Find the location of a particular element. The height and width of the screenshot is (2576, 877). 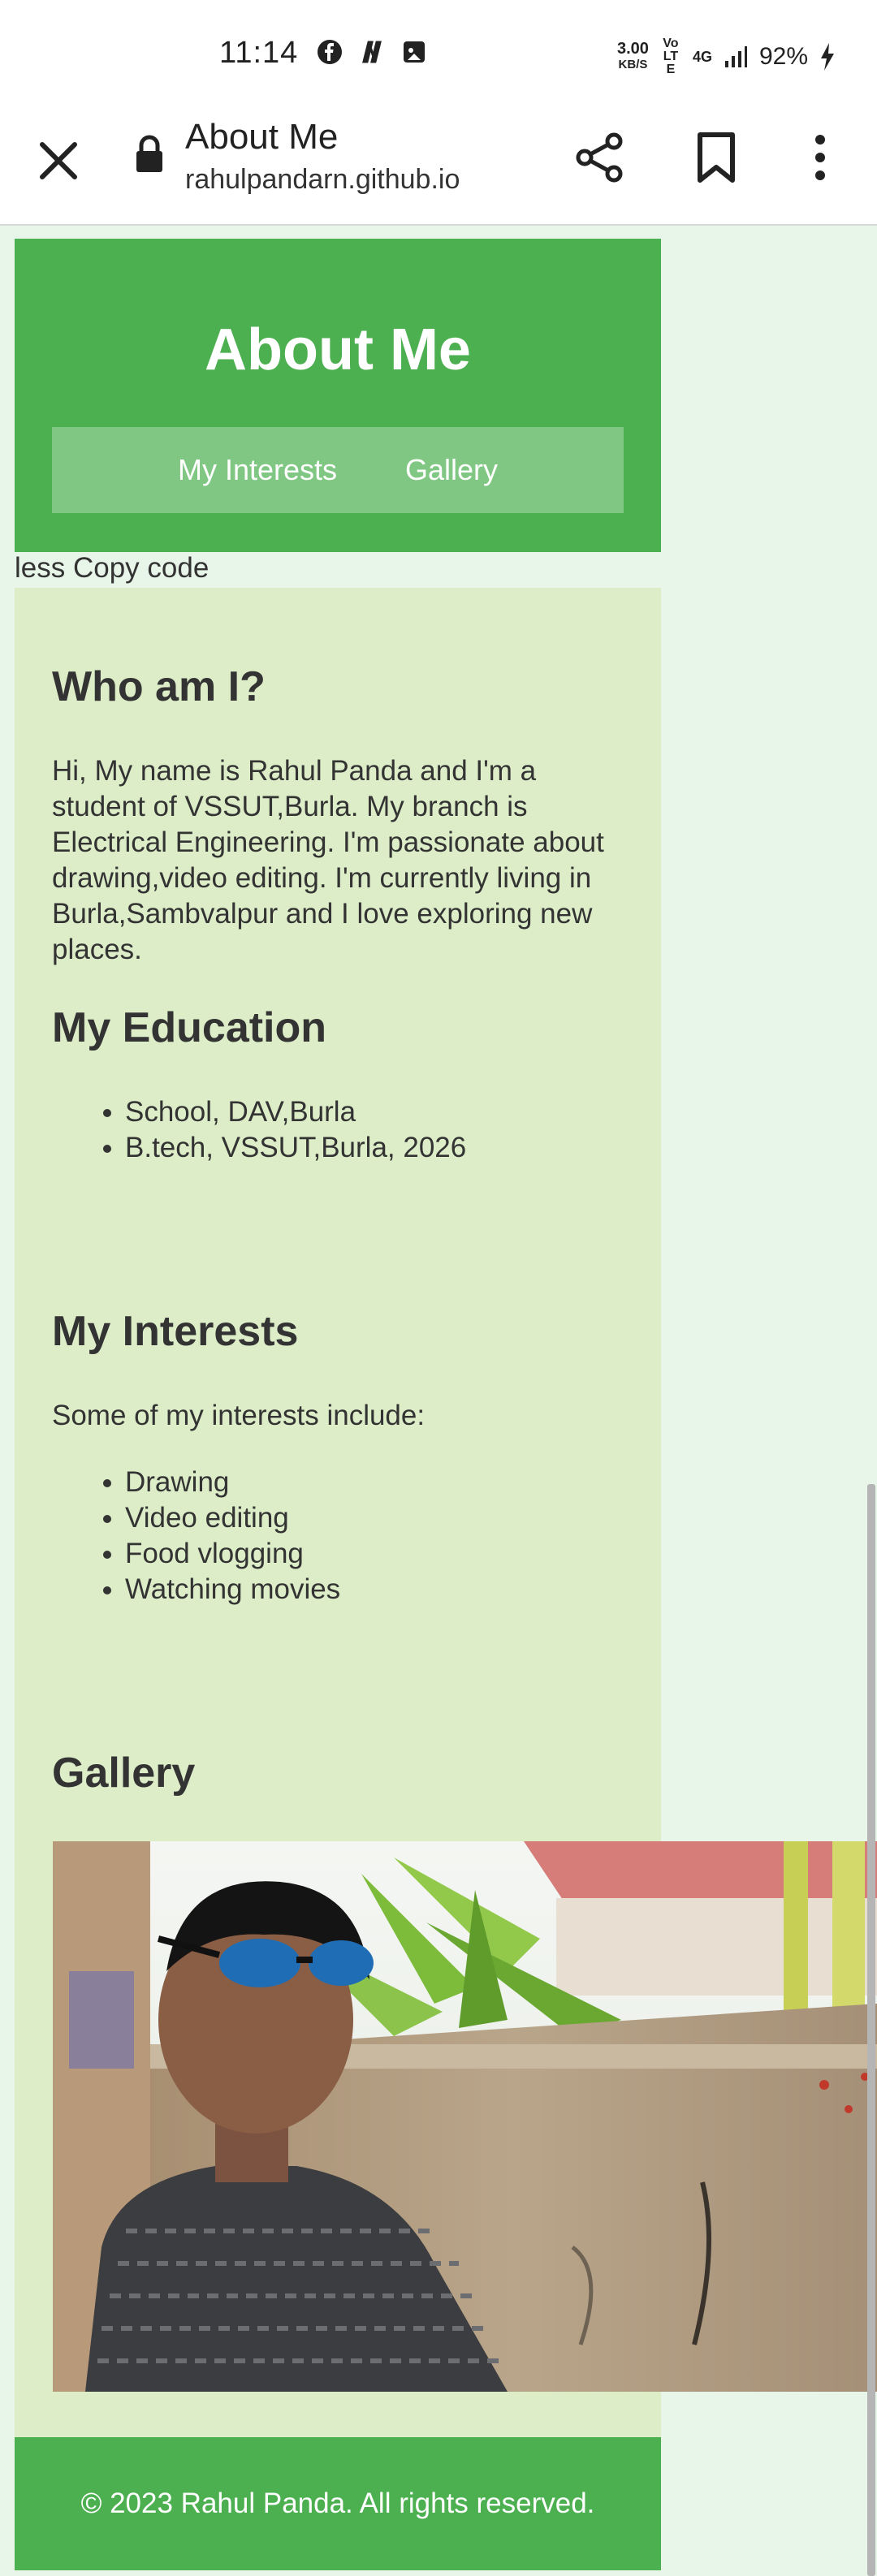

share-icon is located at coordinates (599, 157).